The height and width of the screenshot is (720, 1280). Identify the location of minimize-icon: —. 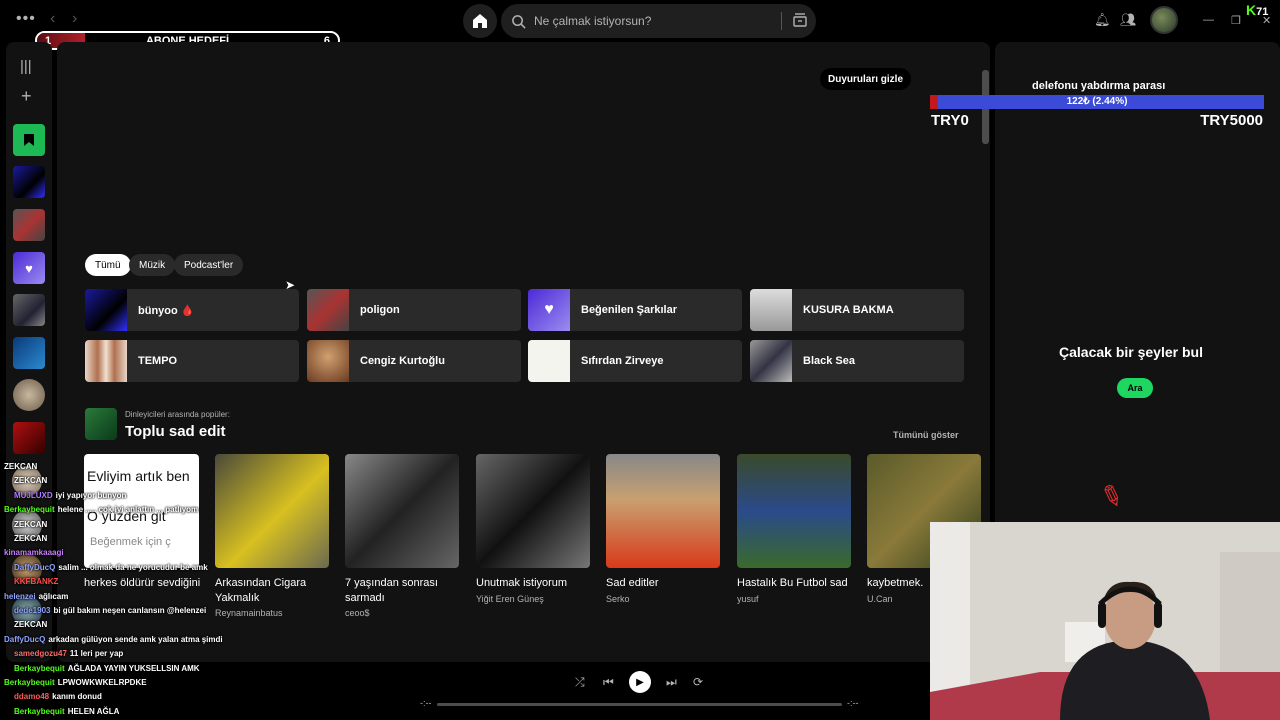
(1208, 20).